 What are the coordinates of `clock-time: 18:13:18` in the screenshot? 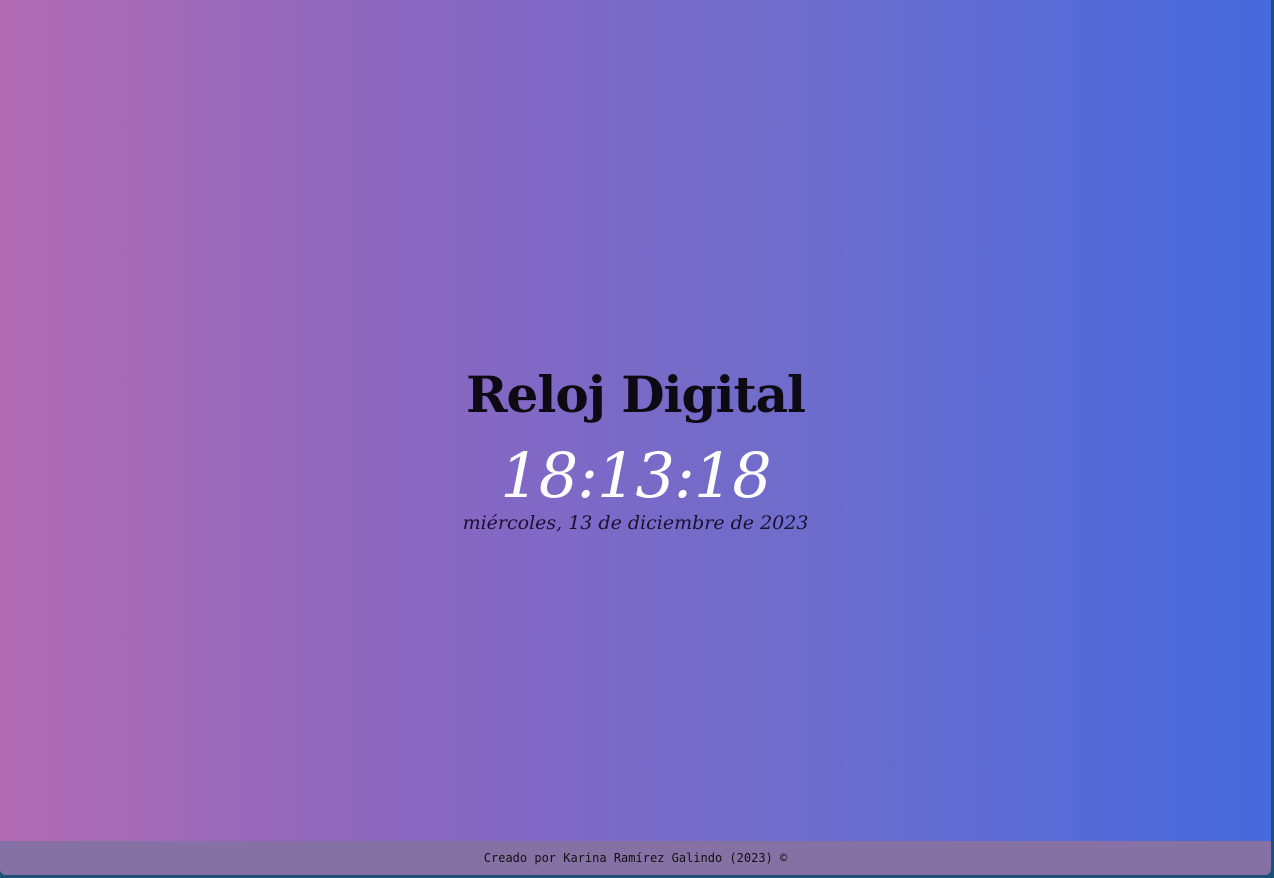 It's located at (635, 475).